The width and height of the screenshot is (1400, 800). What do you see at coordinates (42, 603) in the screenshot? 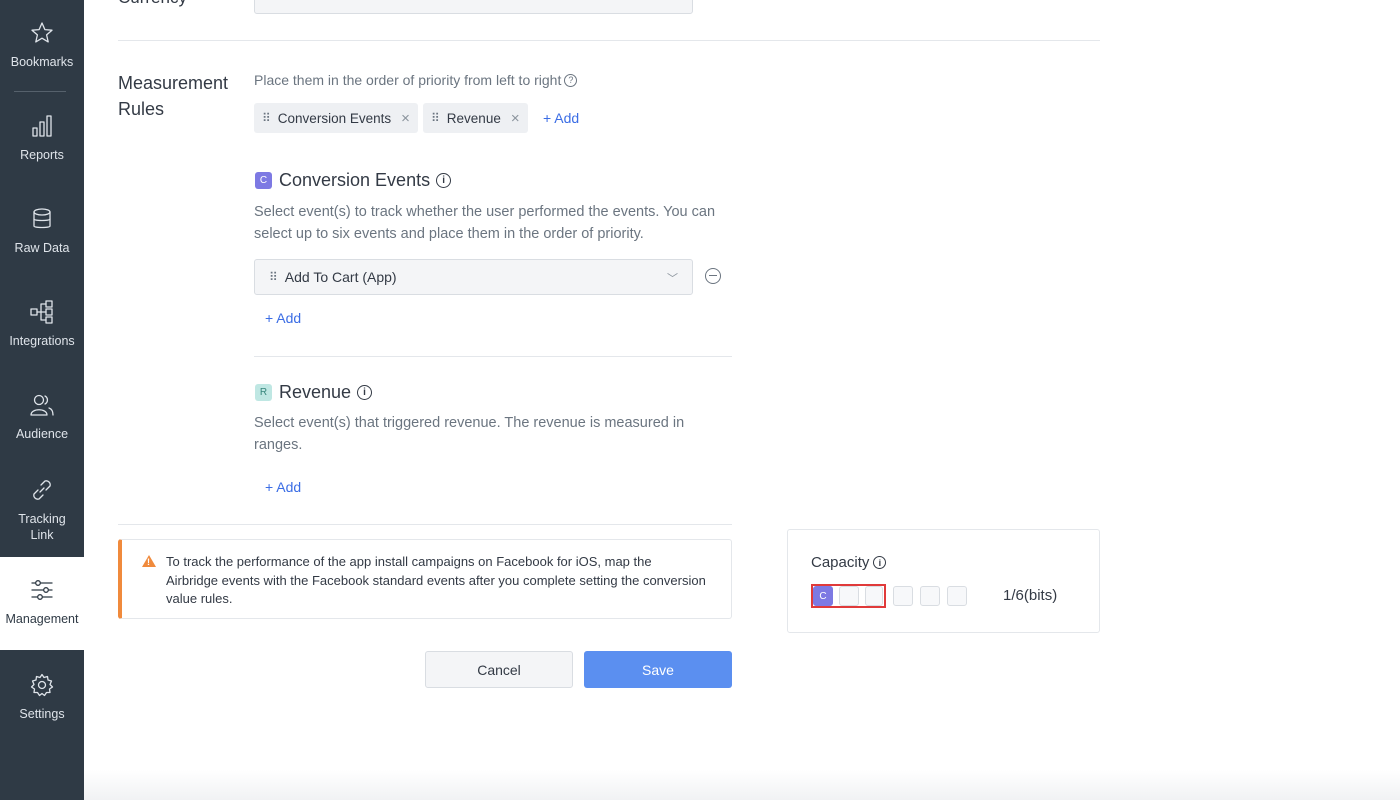
I see `sidebar-item-management: Management` at bounding box center [42, 603].